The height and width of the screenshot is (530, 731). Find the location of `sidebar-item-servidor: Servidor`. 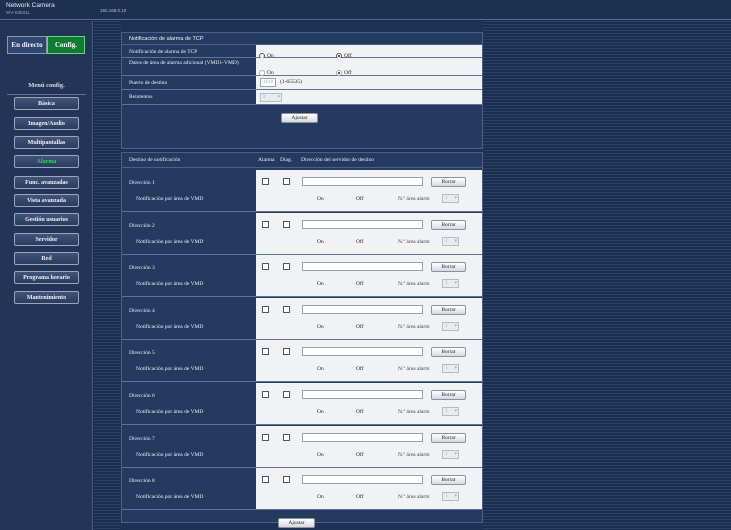

sidebar-item-servidor: Servidor is located at coordinates (46, 239).